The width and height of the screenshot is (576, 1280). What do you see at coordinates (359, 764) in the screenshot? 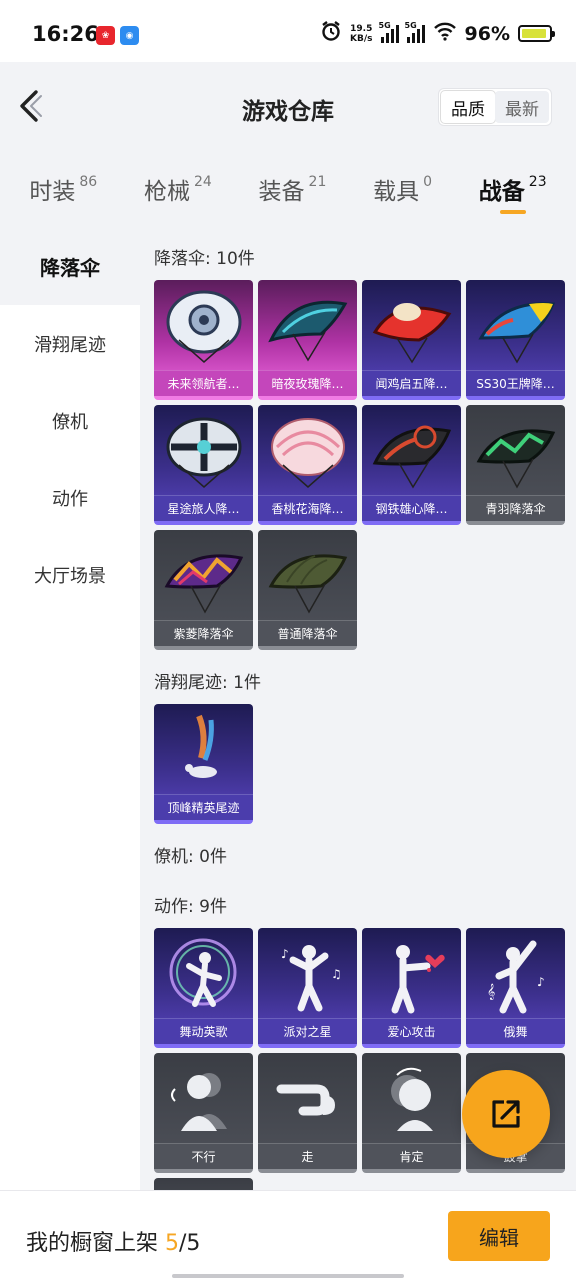
I see `trail-grid: 顶峰精英尾迹` at bounding box center [359, 764].